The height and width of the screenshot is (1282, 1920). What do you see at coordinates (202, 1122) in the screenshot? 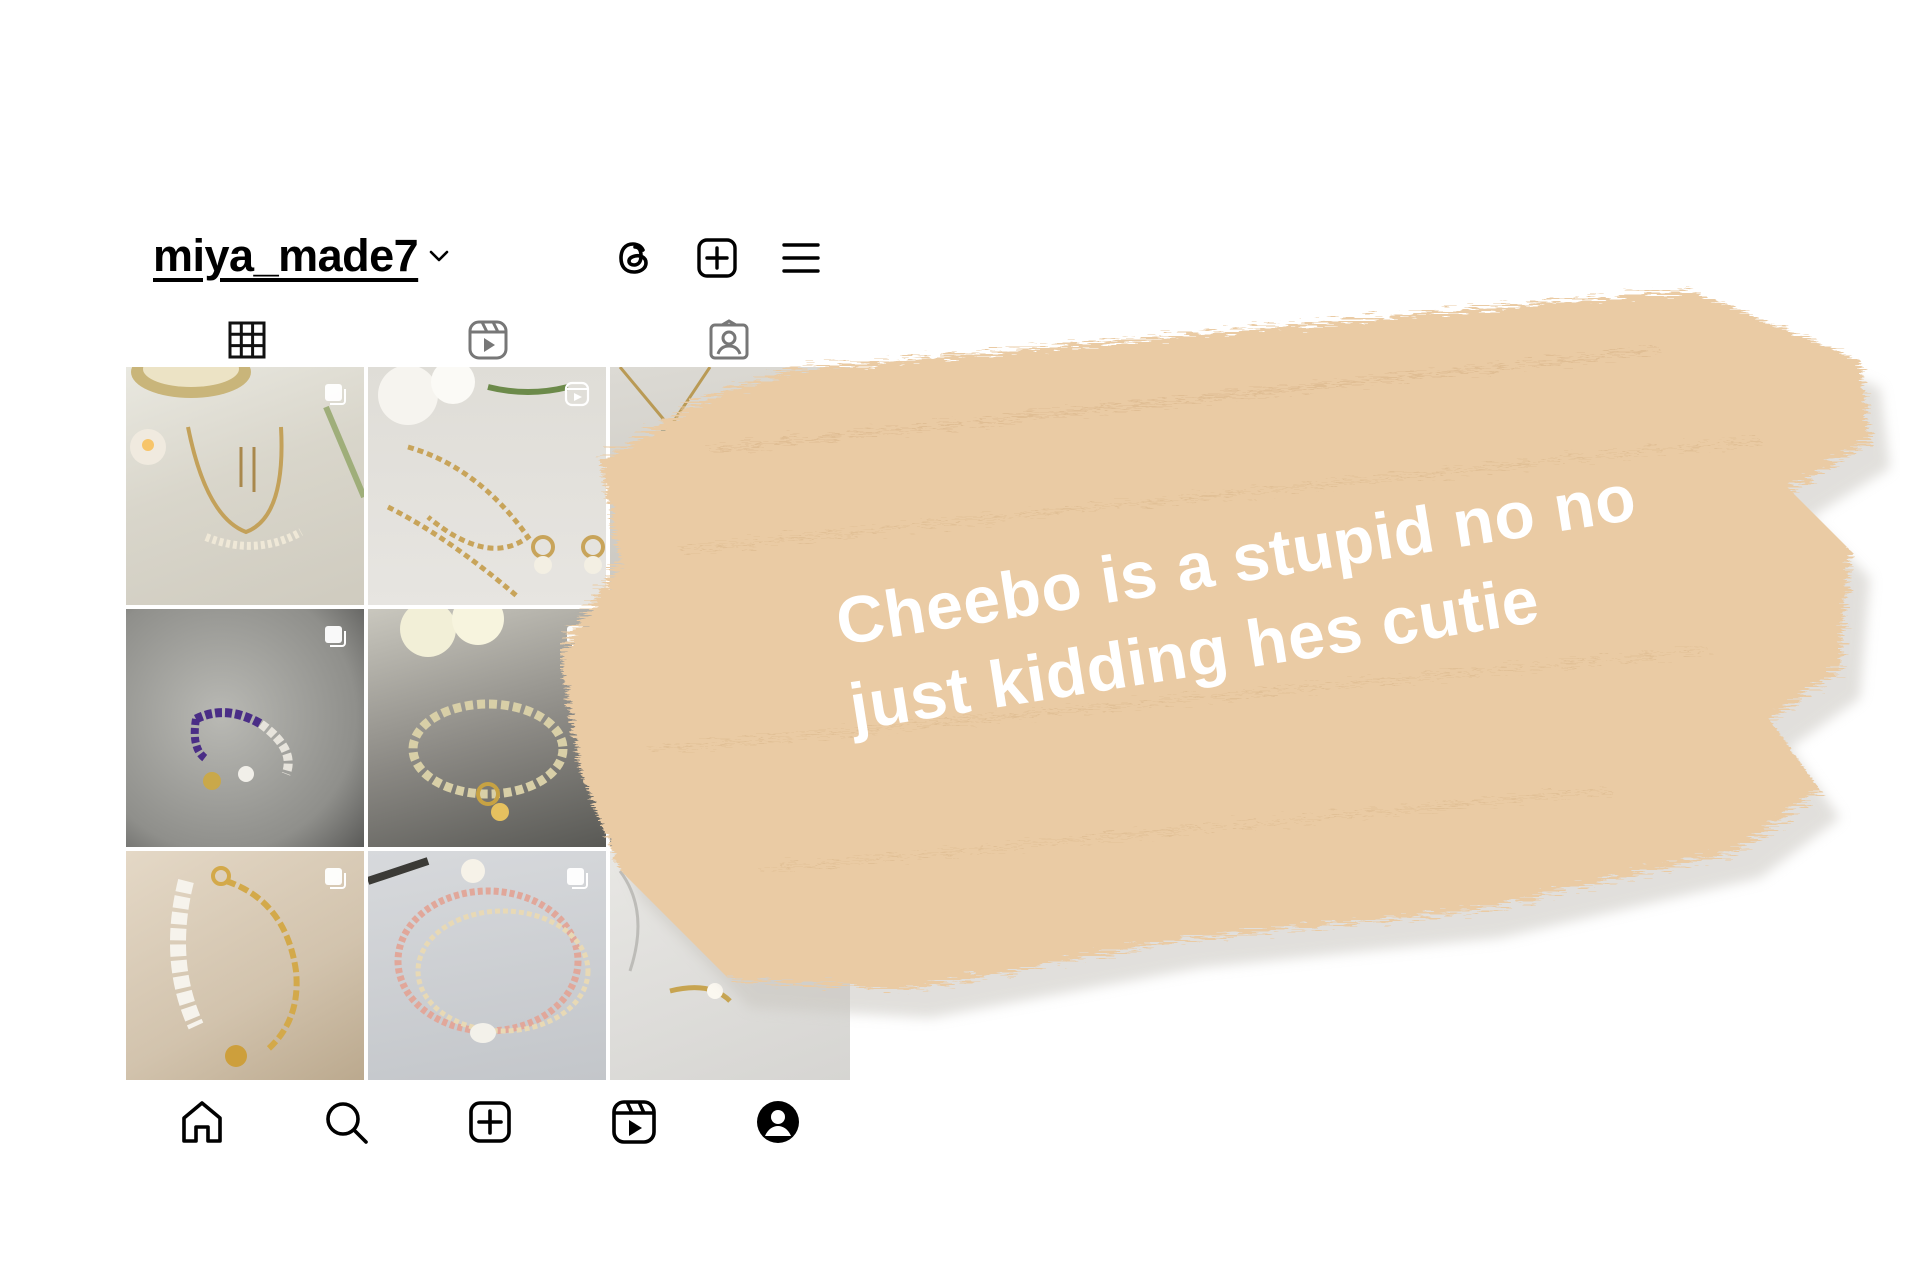
I see `home-icon` at bounding box center [202, 1122].